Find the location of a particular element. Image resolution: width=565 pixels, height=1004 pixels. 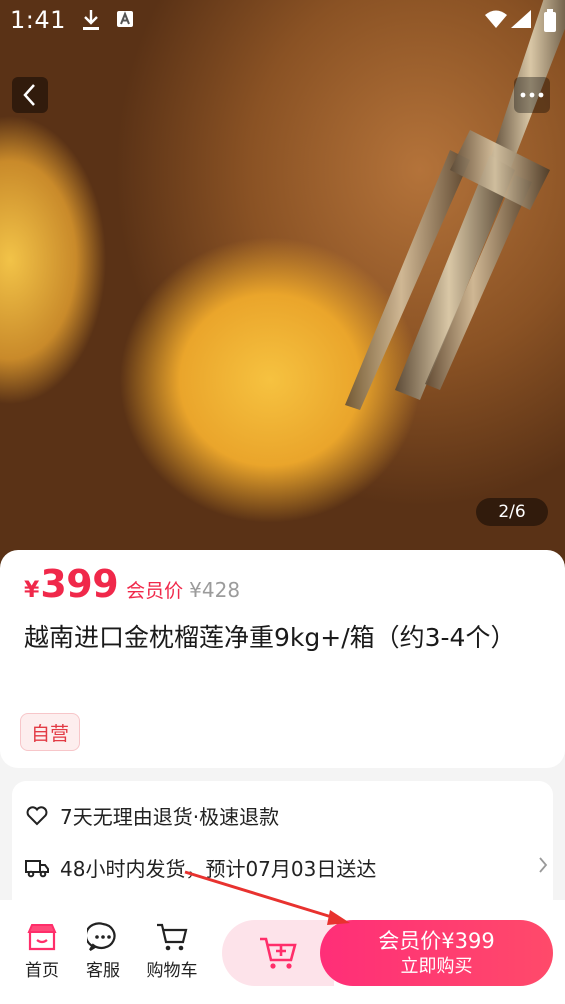

nav-cart-label: 购物车 is located at coordinates (172, 971).